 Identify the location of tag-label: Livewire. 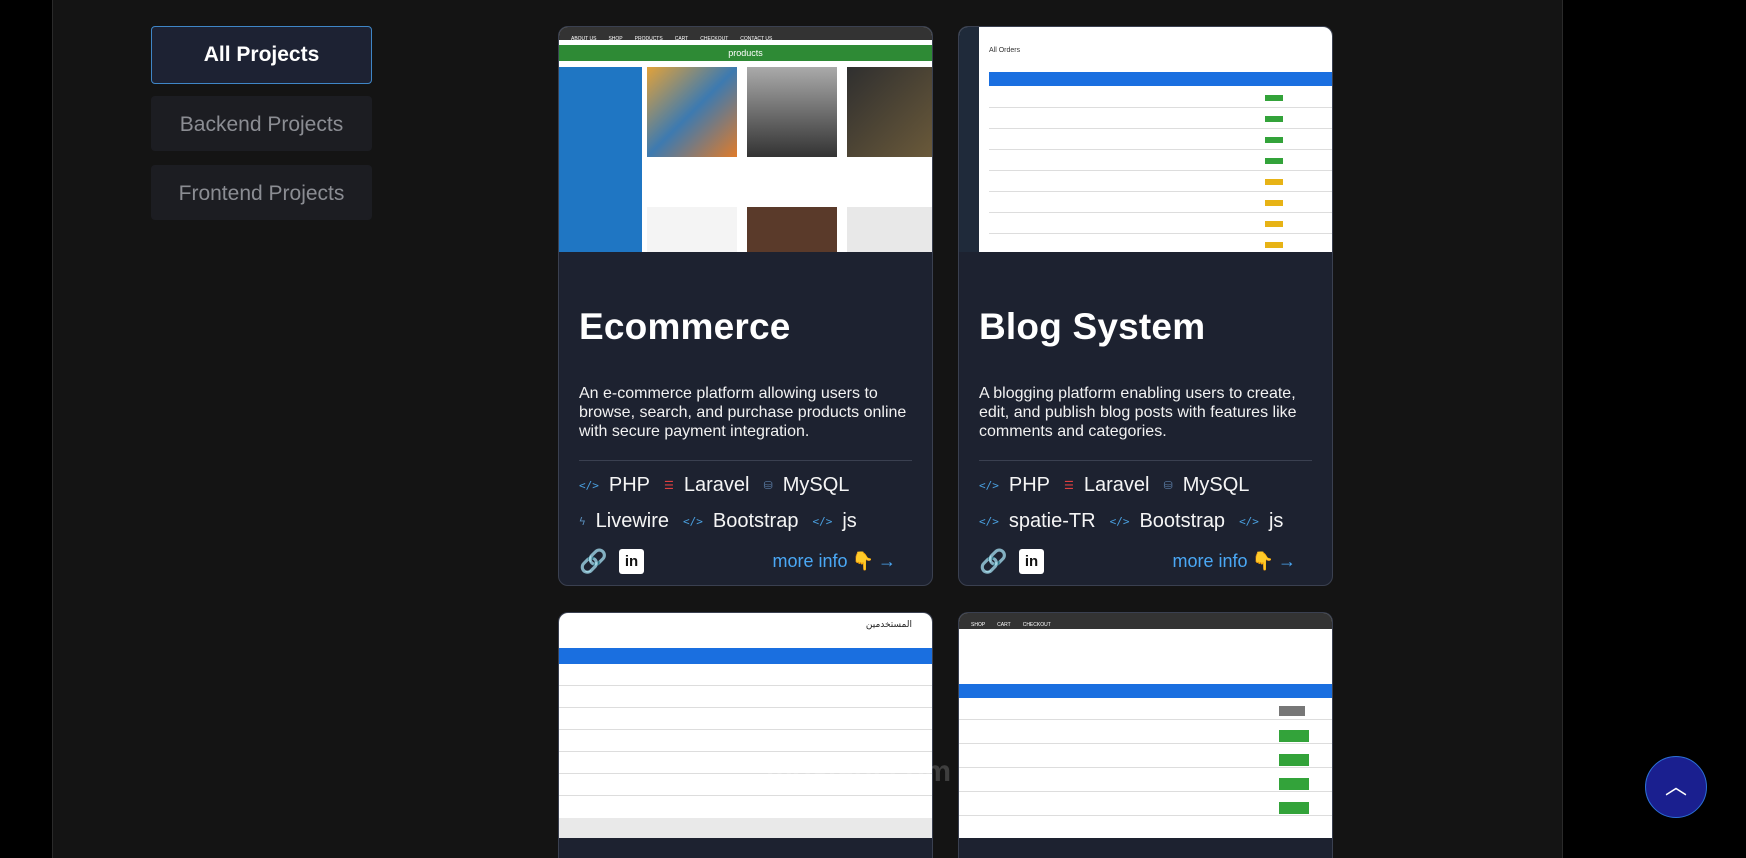
(632, 520).